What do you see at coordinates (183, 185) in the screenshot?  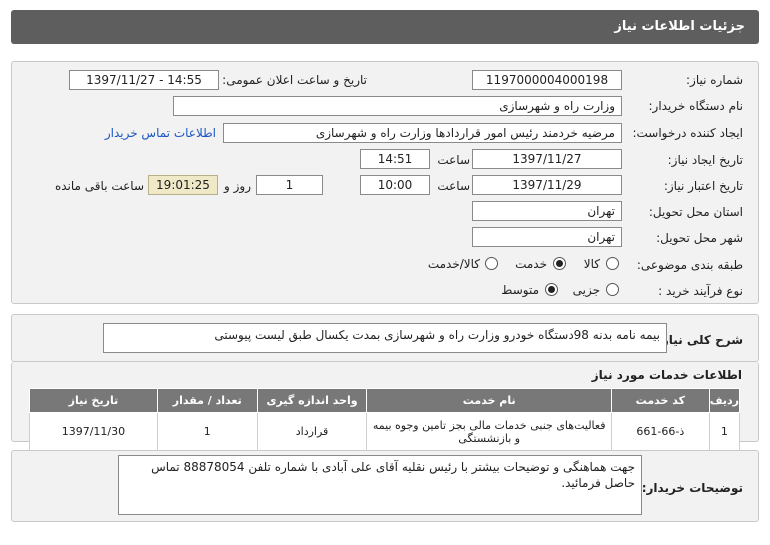 I see `remaining-time-field: 19:01:25` at bounding box center [183, 185].